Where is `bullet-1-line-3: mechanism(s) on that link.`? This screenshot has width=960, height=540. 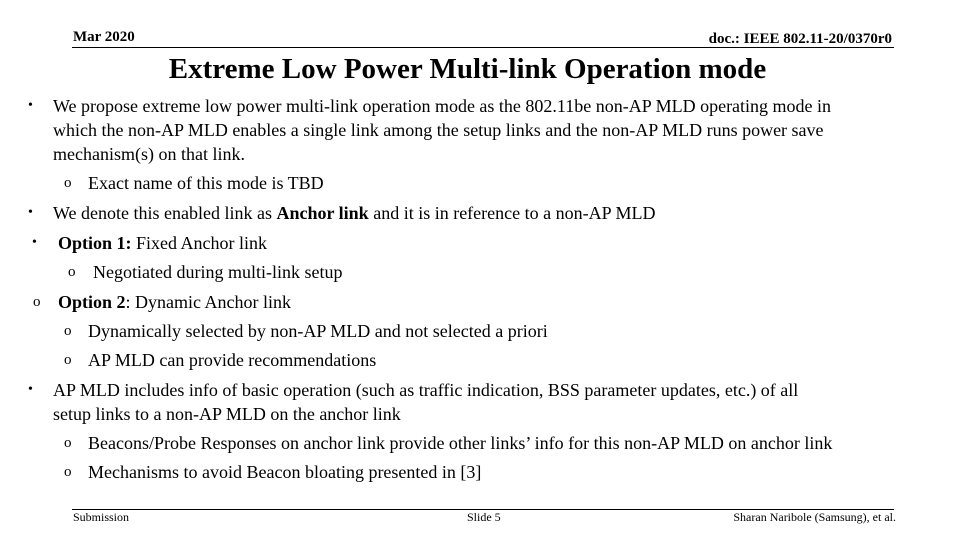 bullet-1-line-3: mechanism(s) on that link. is located at coordinates (149, 154).